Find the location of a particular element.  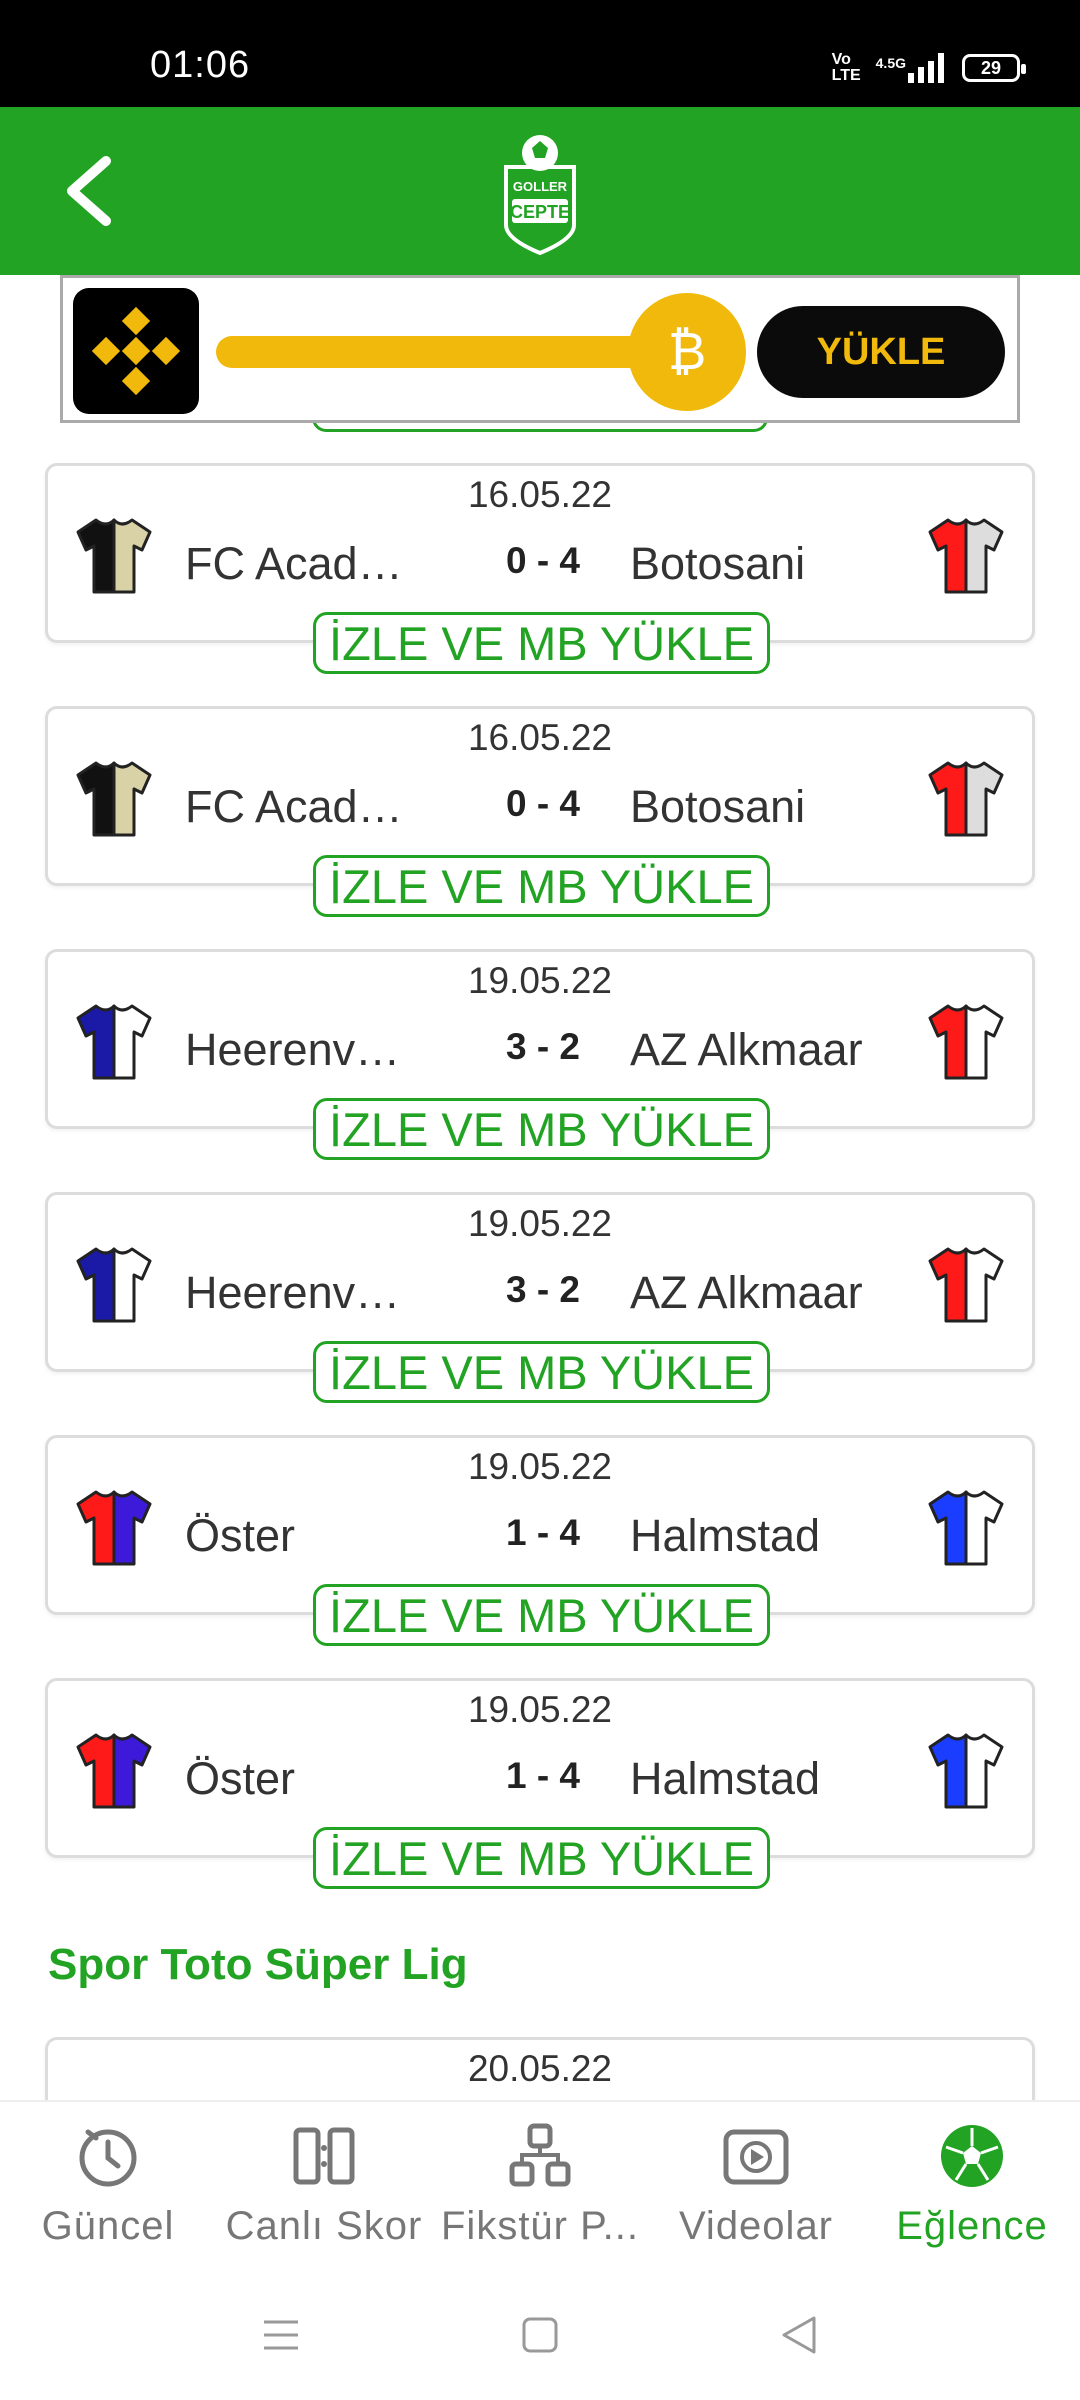

logo-text-bottom: CEPTE is located at coordinates (540, 212).